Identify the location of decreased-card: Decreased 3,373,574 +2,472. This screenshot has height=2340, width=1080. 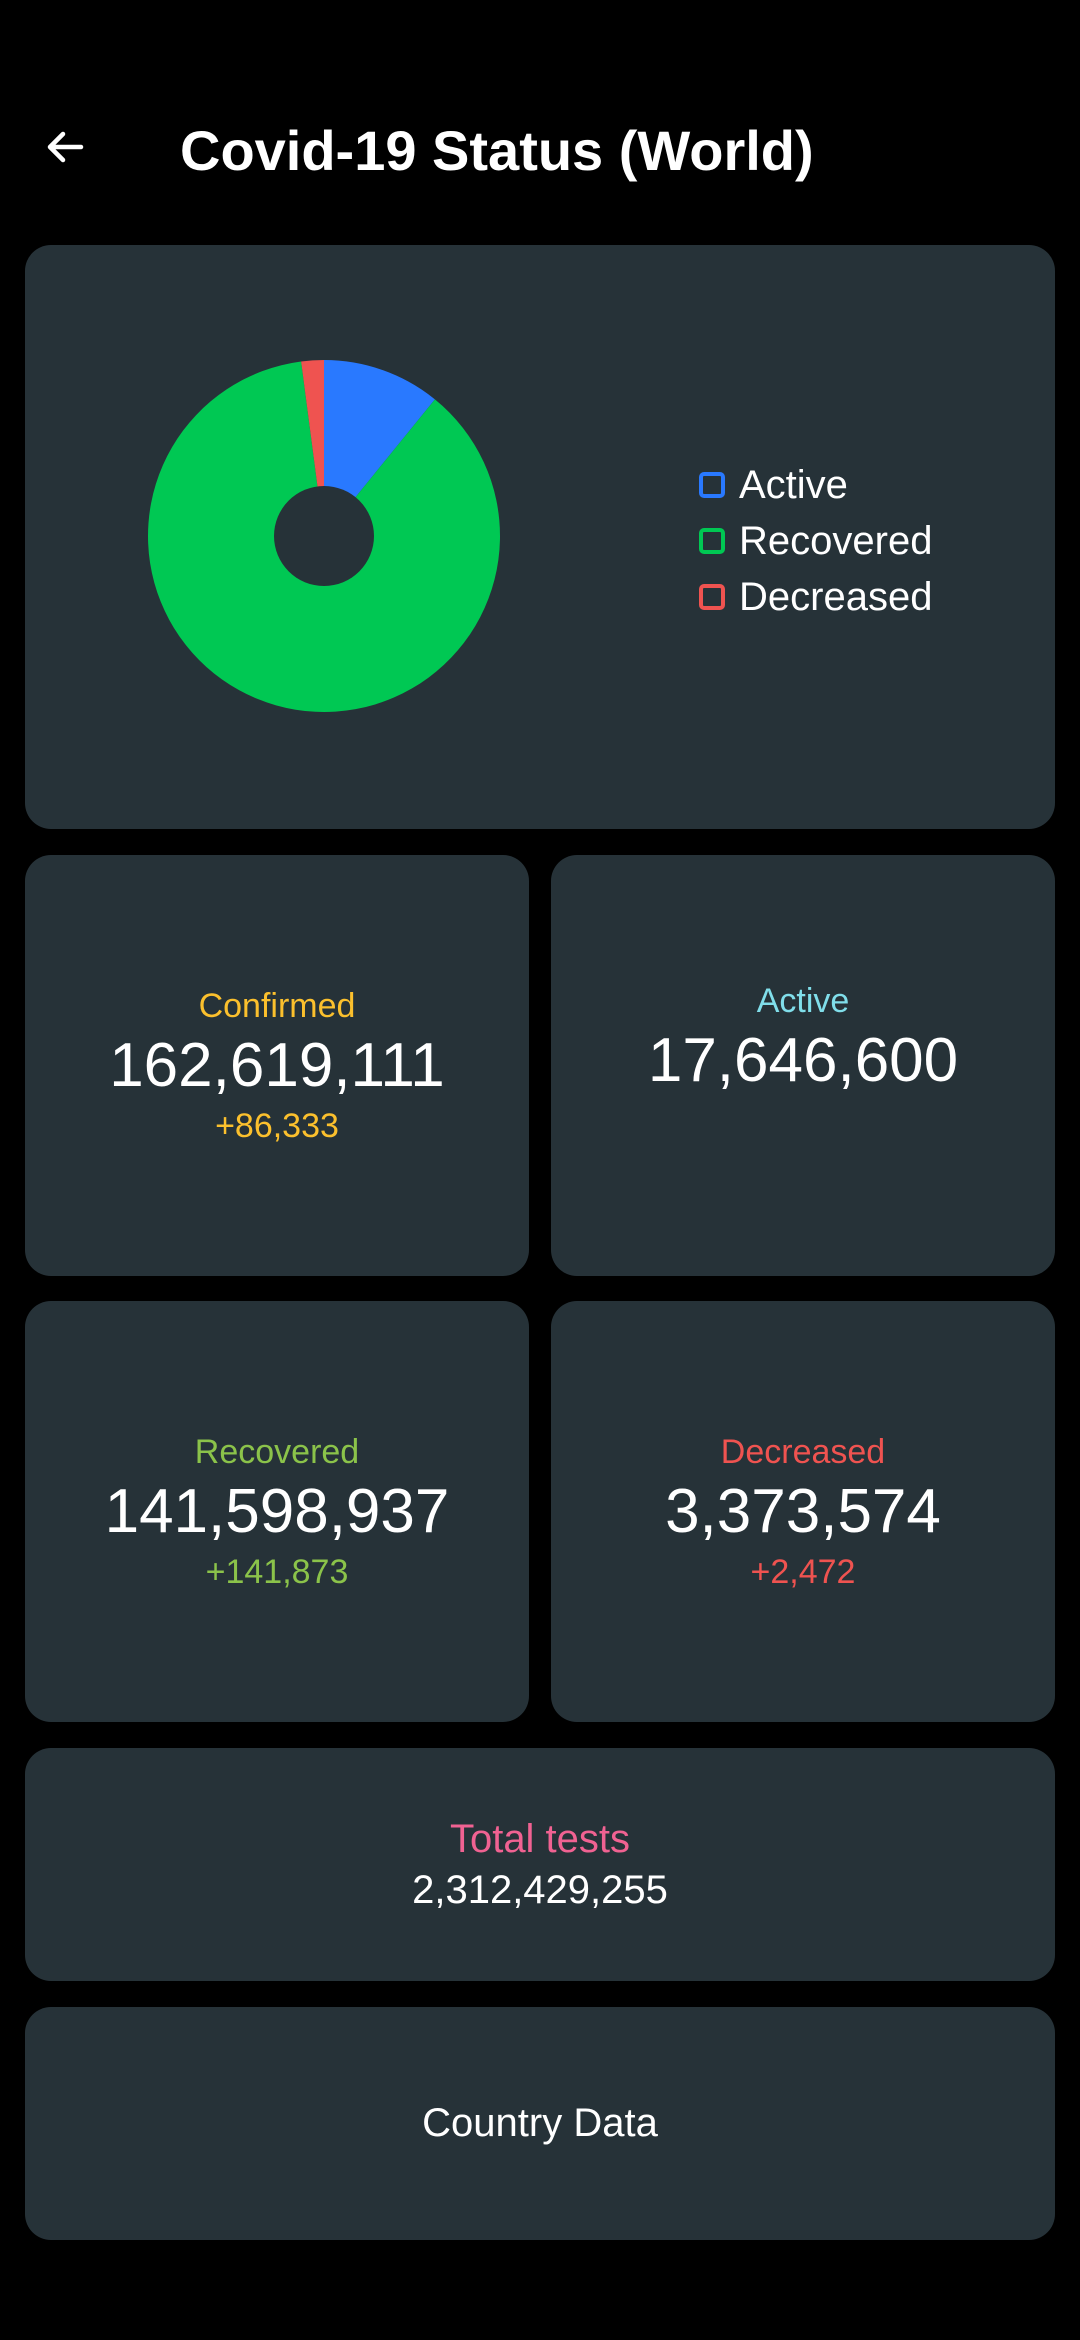
(803, 1511).